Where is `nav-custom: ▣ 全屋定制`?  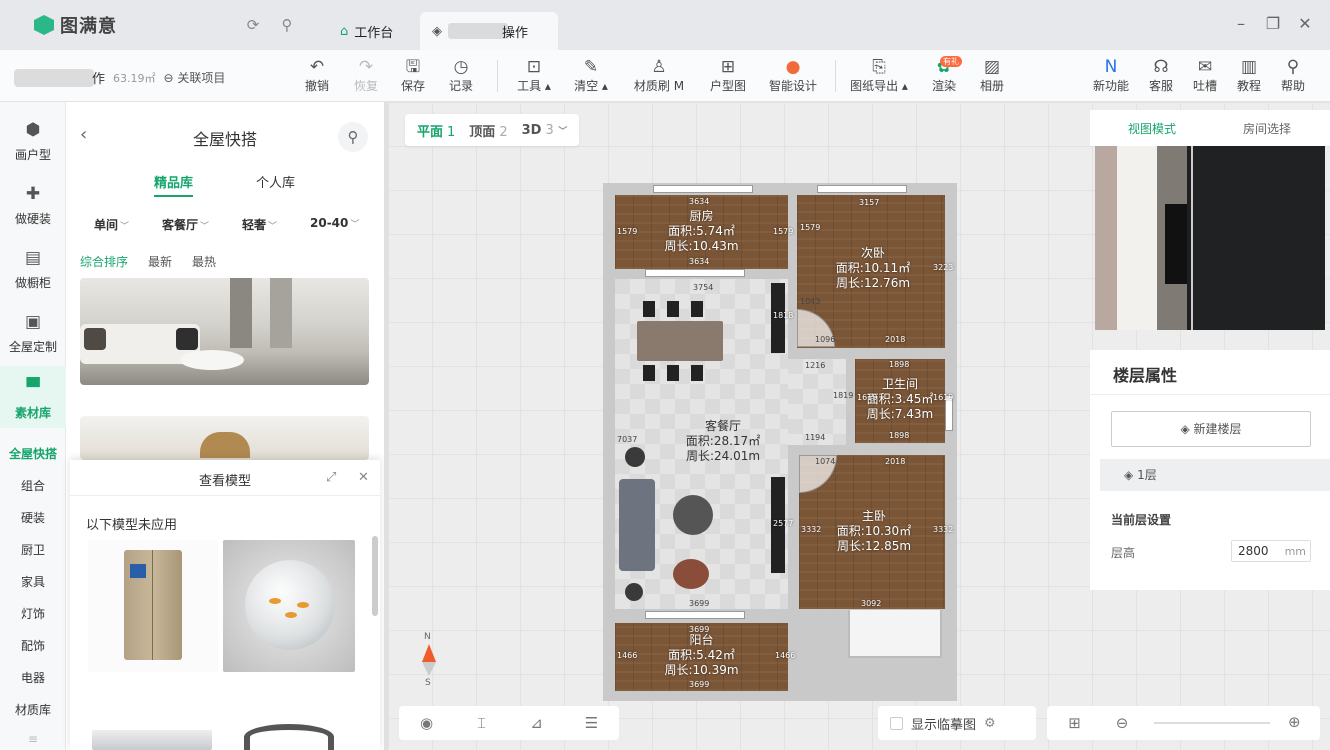 nav-custom: ▣ 全屋定制 is located at coordinates (33, 333).